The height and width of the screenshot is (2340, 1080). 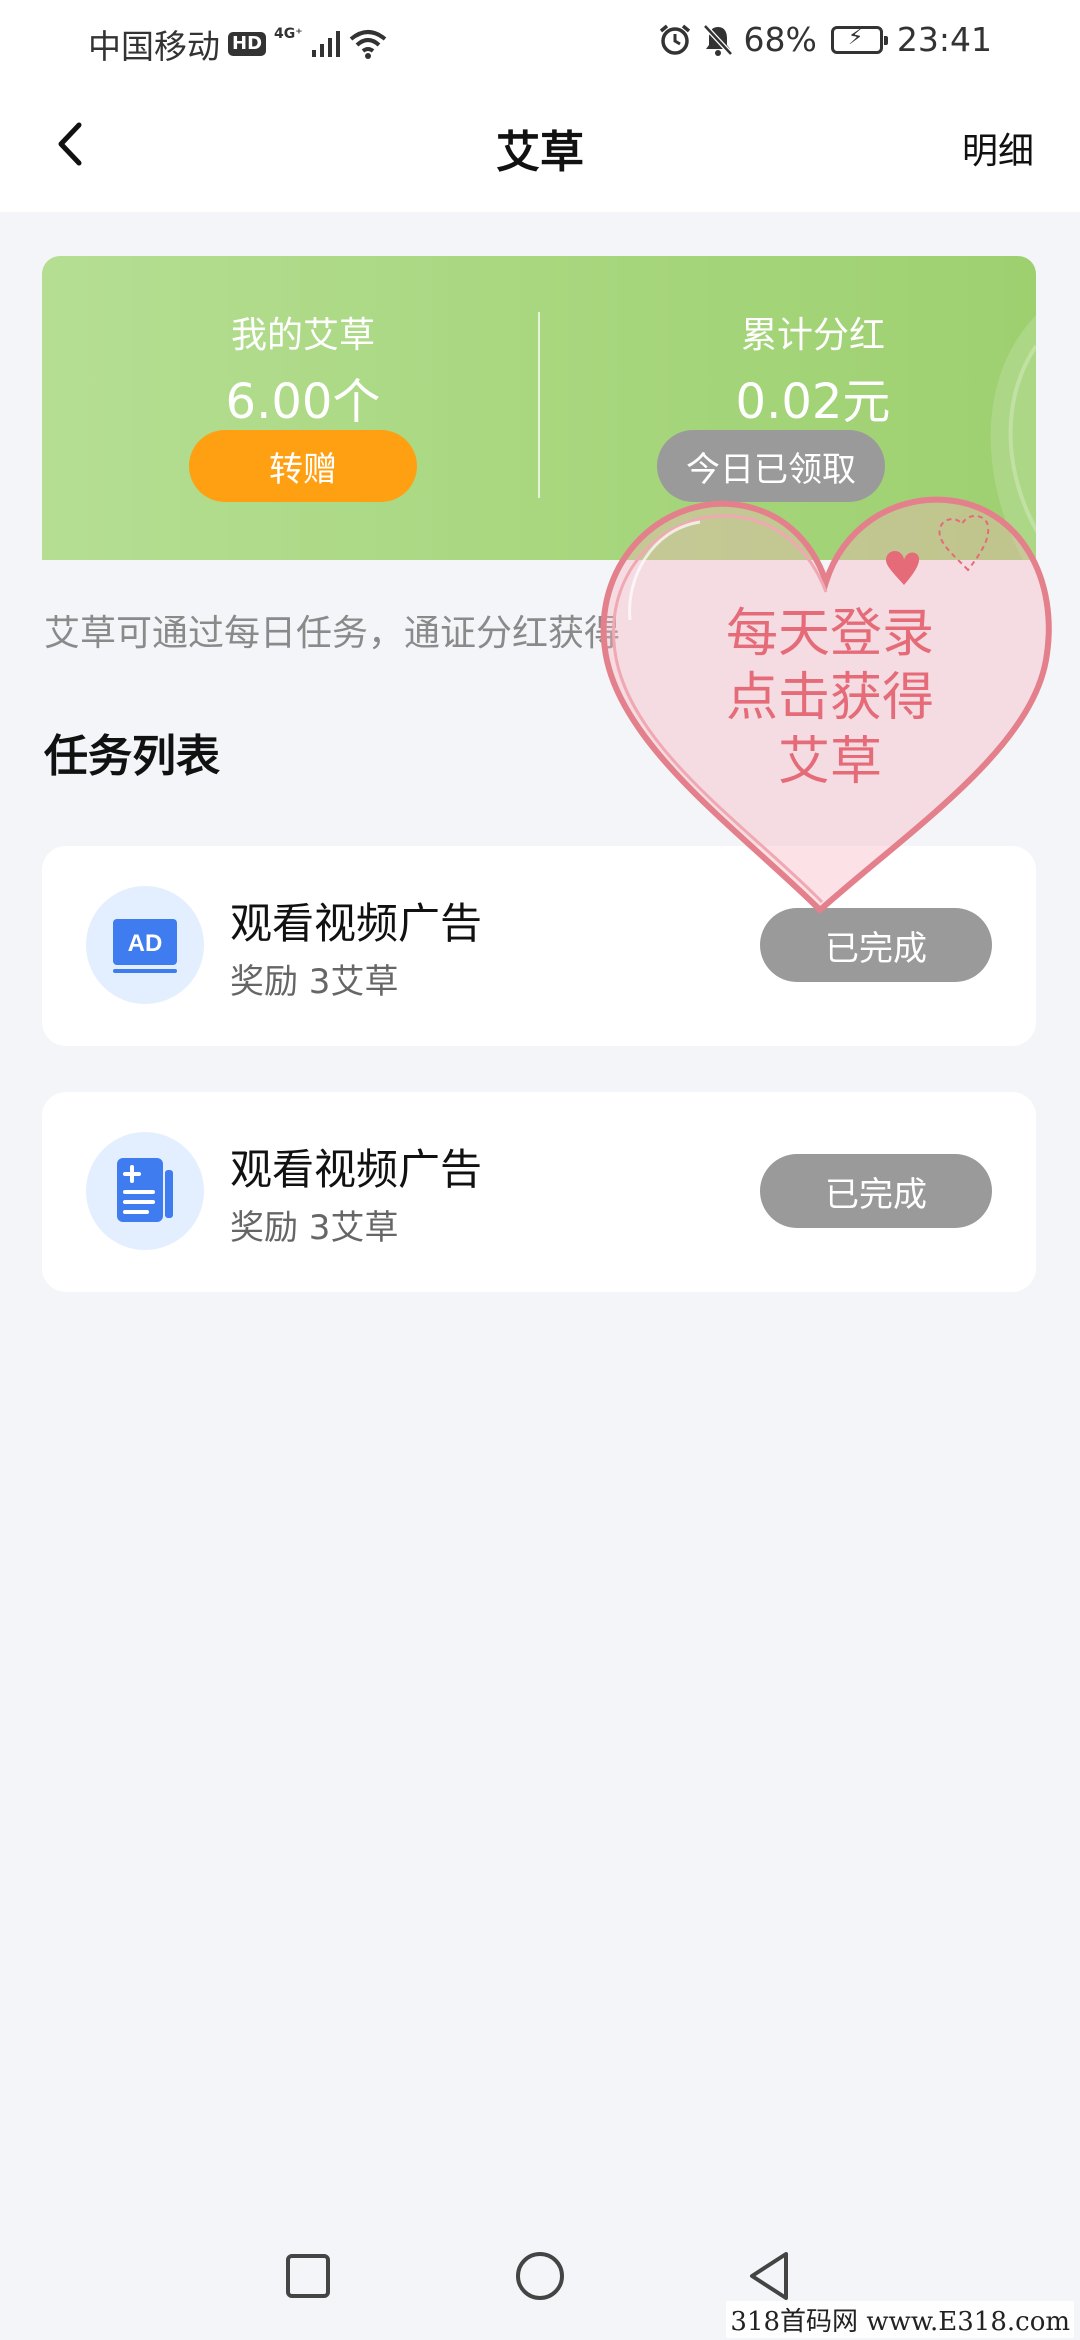 I want to click on mute-bell-icon, so click(x=717, y=39).